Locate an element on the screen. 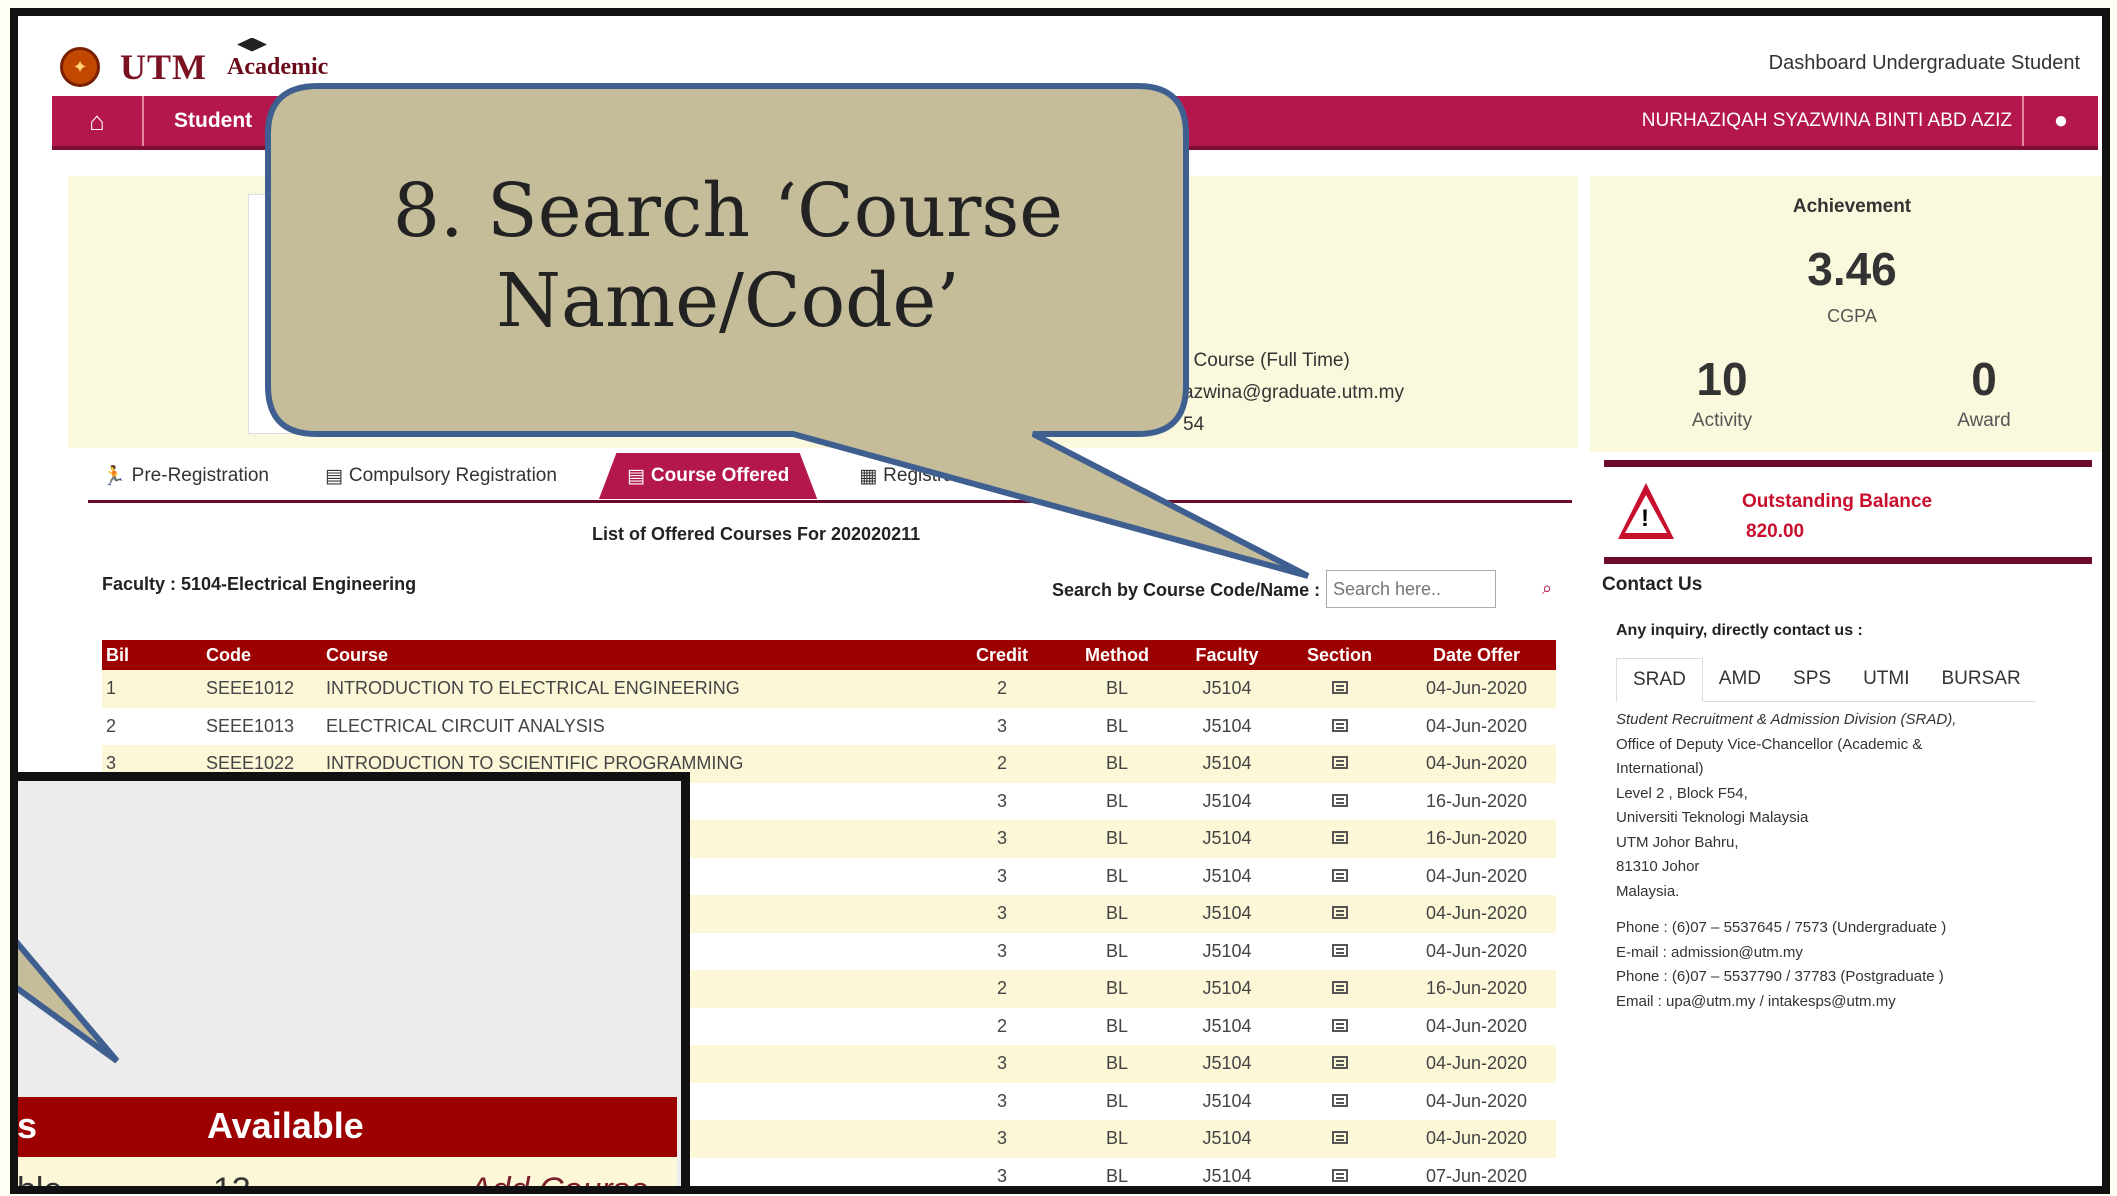  contact-tab-srad: SRAD is located at coordinates (1659, 680).